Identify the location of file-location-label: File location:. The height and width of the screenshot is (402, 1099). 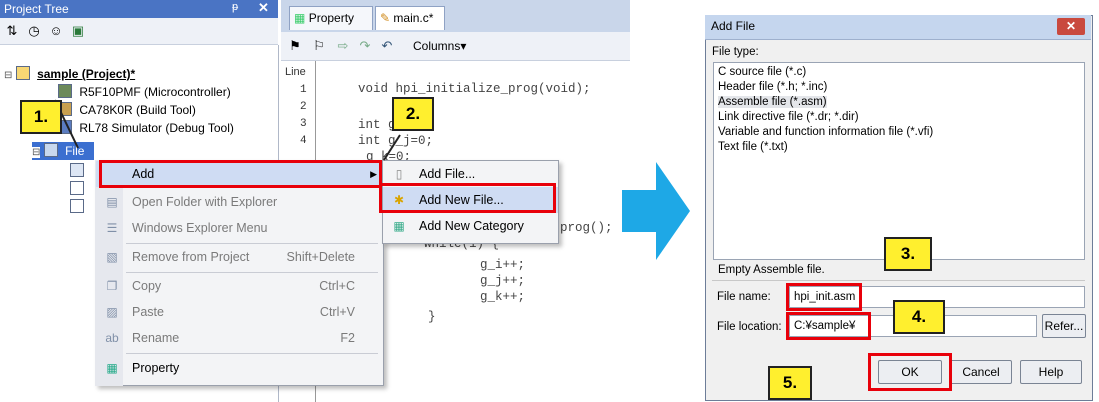
(749, 327).